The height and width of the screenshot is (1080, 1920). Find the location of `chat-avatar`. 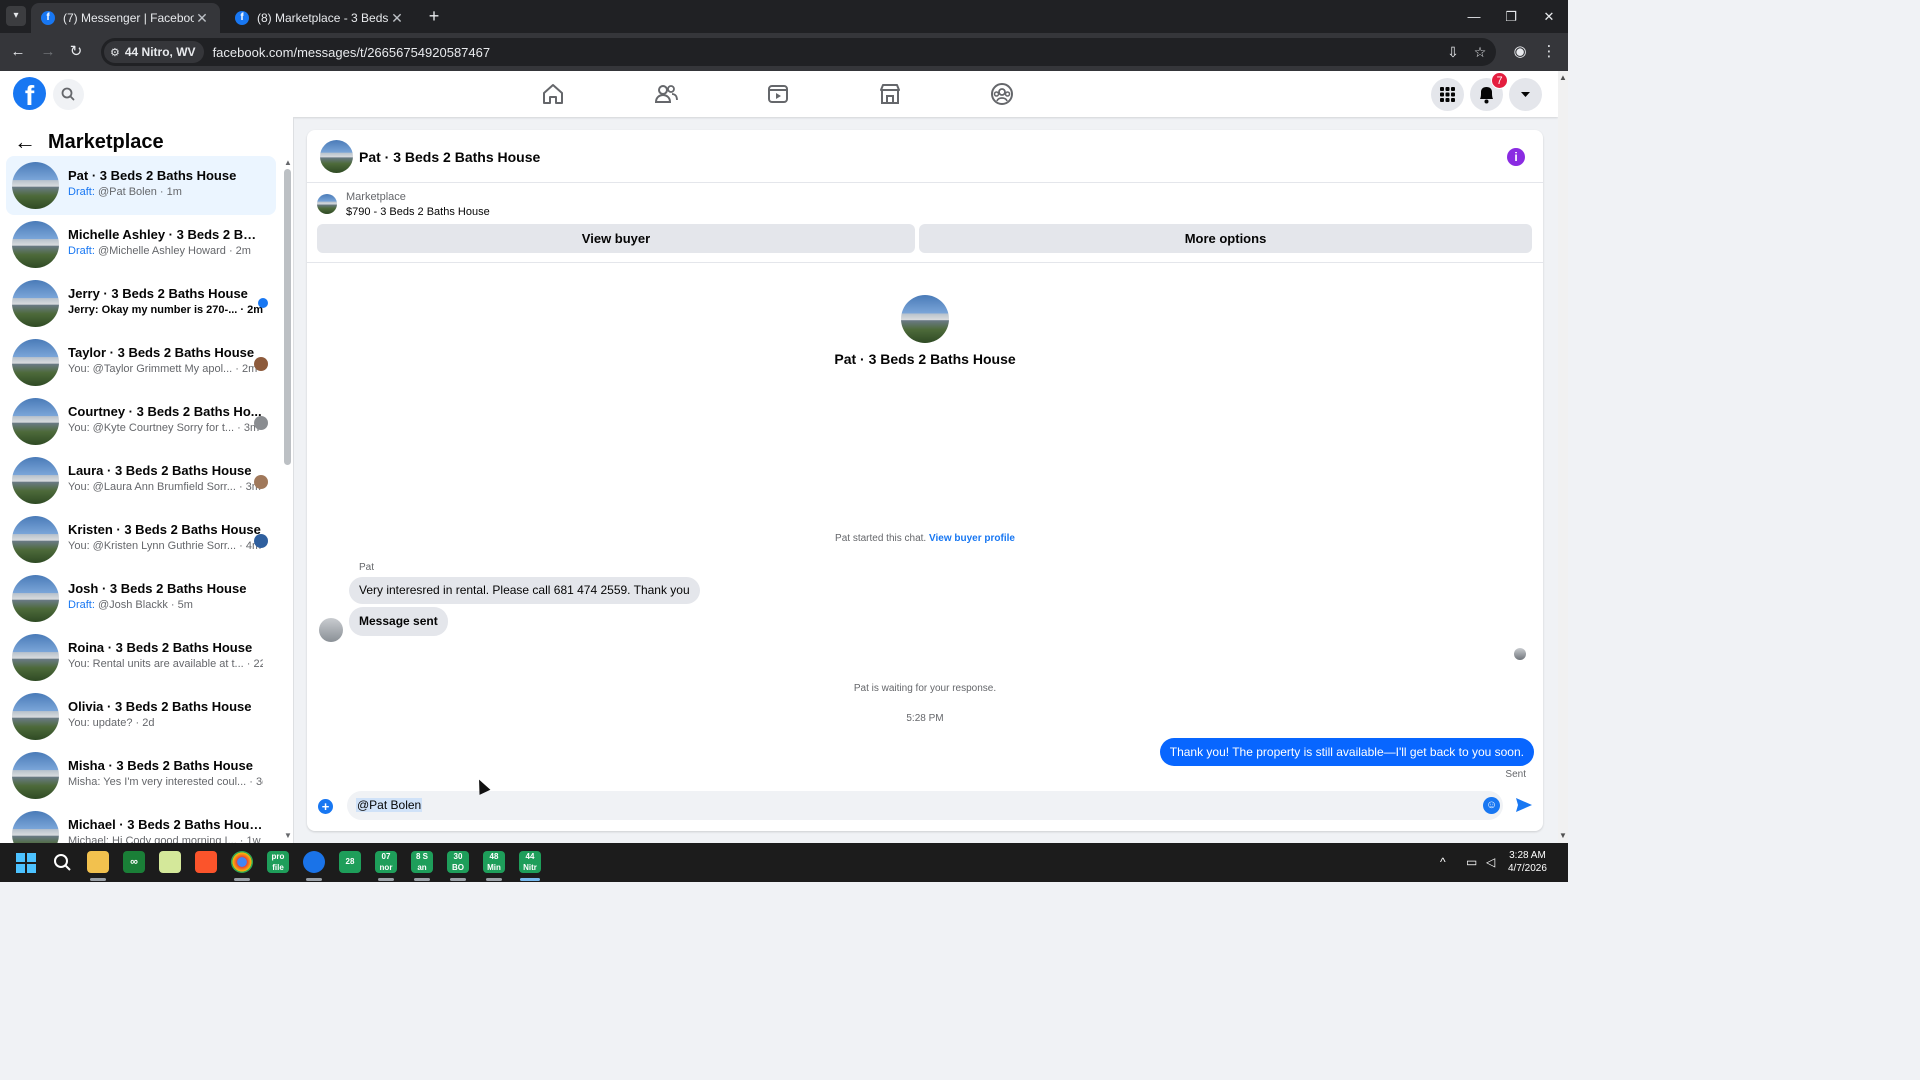

chat-avatar is located at coordinates (336, 156).